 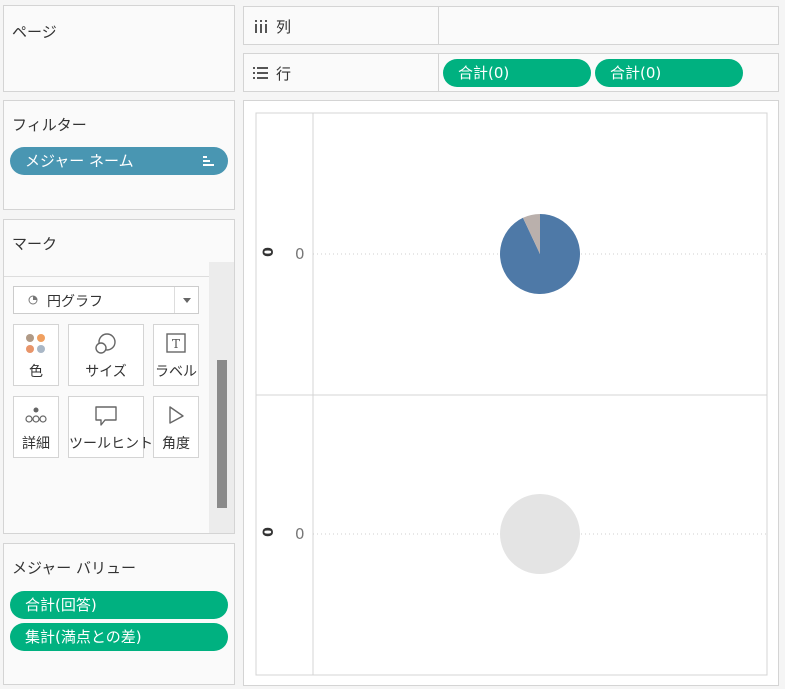 What do you see at coordinates (284, 74) in the screenshot?
I see `rows-label: 行` at bounding box center [284, 74].